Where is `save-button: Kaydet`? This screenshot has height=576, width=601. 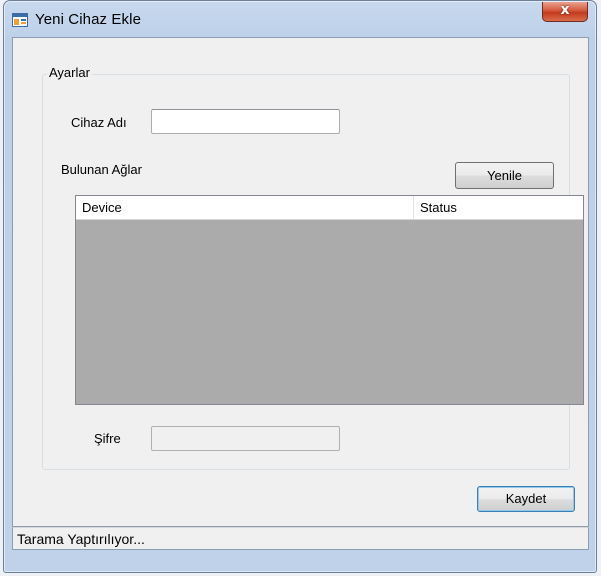
save-button: Kaydet is located at coordinates (526, 499).